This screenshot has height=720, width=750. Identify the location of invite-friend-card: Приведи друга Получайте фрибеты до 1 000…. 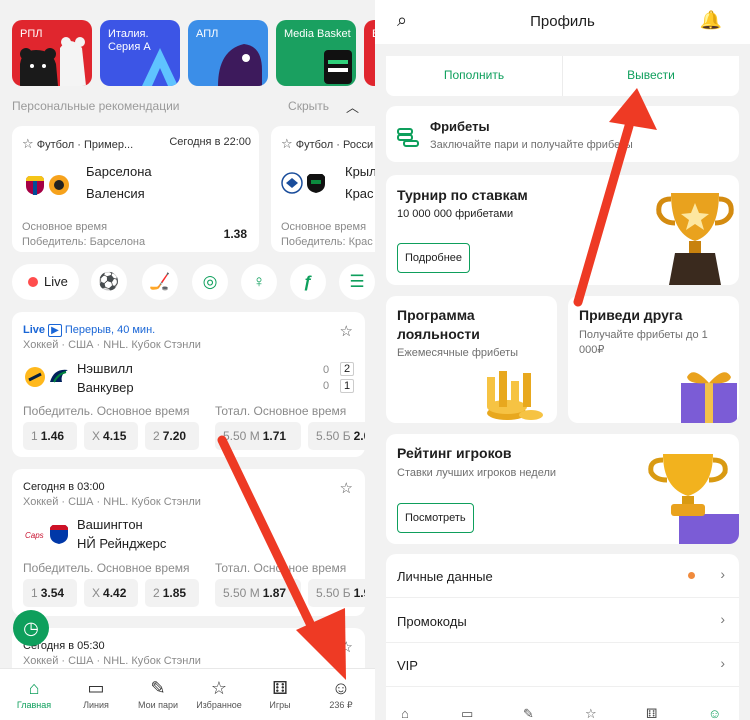
(653, 359).